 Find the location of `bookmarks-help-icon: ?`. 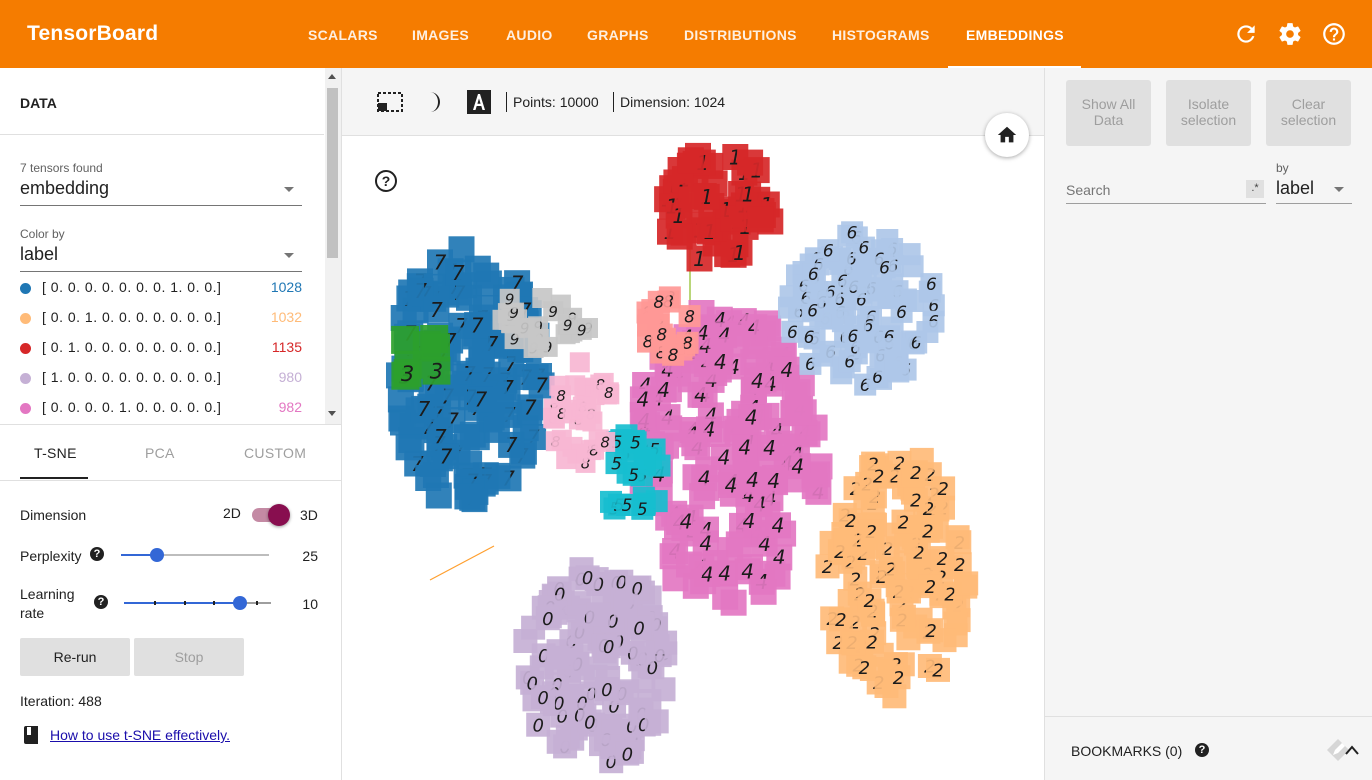

bookmarks-help-icon: ? is located at coordinates (1202, 750).